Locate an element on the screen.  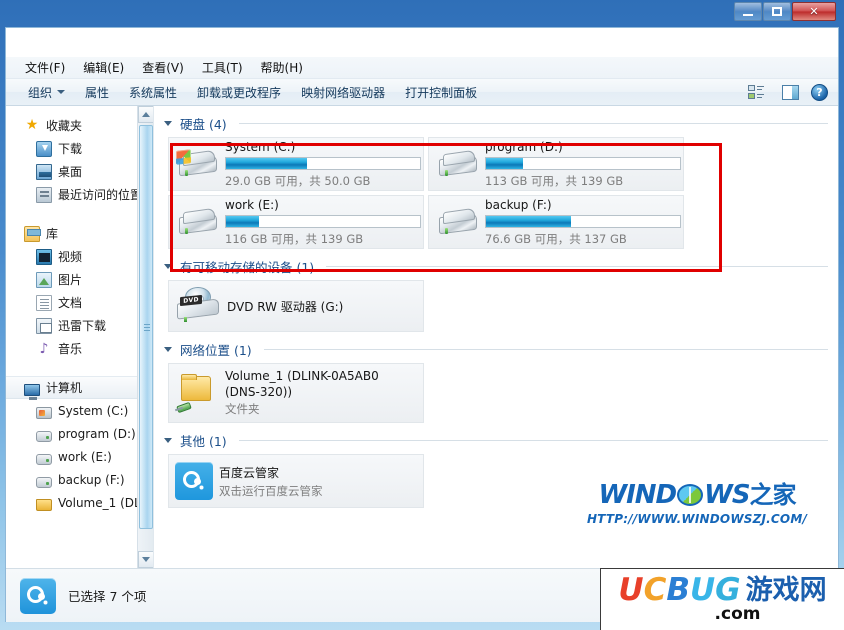
section-header-network: 网络位置 (1) is located at coordinates (496, 349).